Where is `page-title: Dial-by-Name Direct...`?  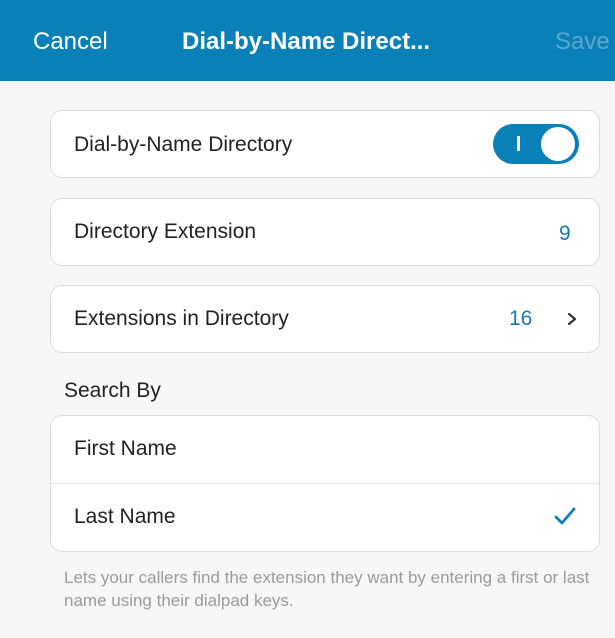
page-title: Dial-by-Name Direct... is located at coordinates (306, 41).